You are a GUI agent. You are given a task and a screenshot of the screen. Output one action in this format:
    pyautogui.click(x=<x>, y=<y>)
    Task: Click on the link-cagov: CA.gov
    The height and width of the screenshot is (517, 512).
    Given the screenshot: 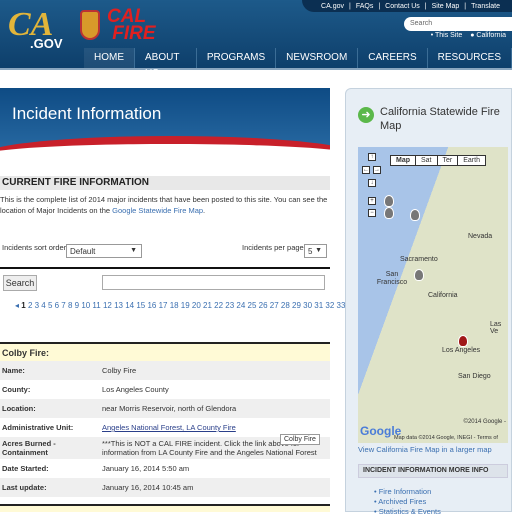 What is the action you would take?
    pyautogui.click(x=332, y=6)
    